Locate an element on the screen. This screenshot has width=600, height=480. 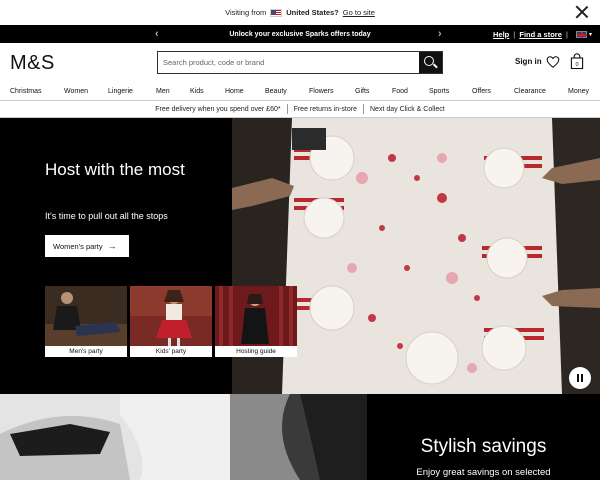
utility-links: Help | Find a store | ▾ is located at coordinates (542, 34).